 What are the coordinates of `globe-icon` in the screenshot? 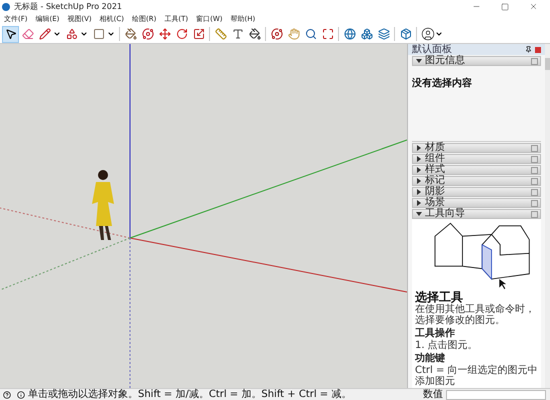 It's located at (350, 34).